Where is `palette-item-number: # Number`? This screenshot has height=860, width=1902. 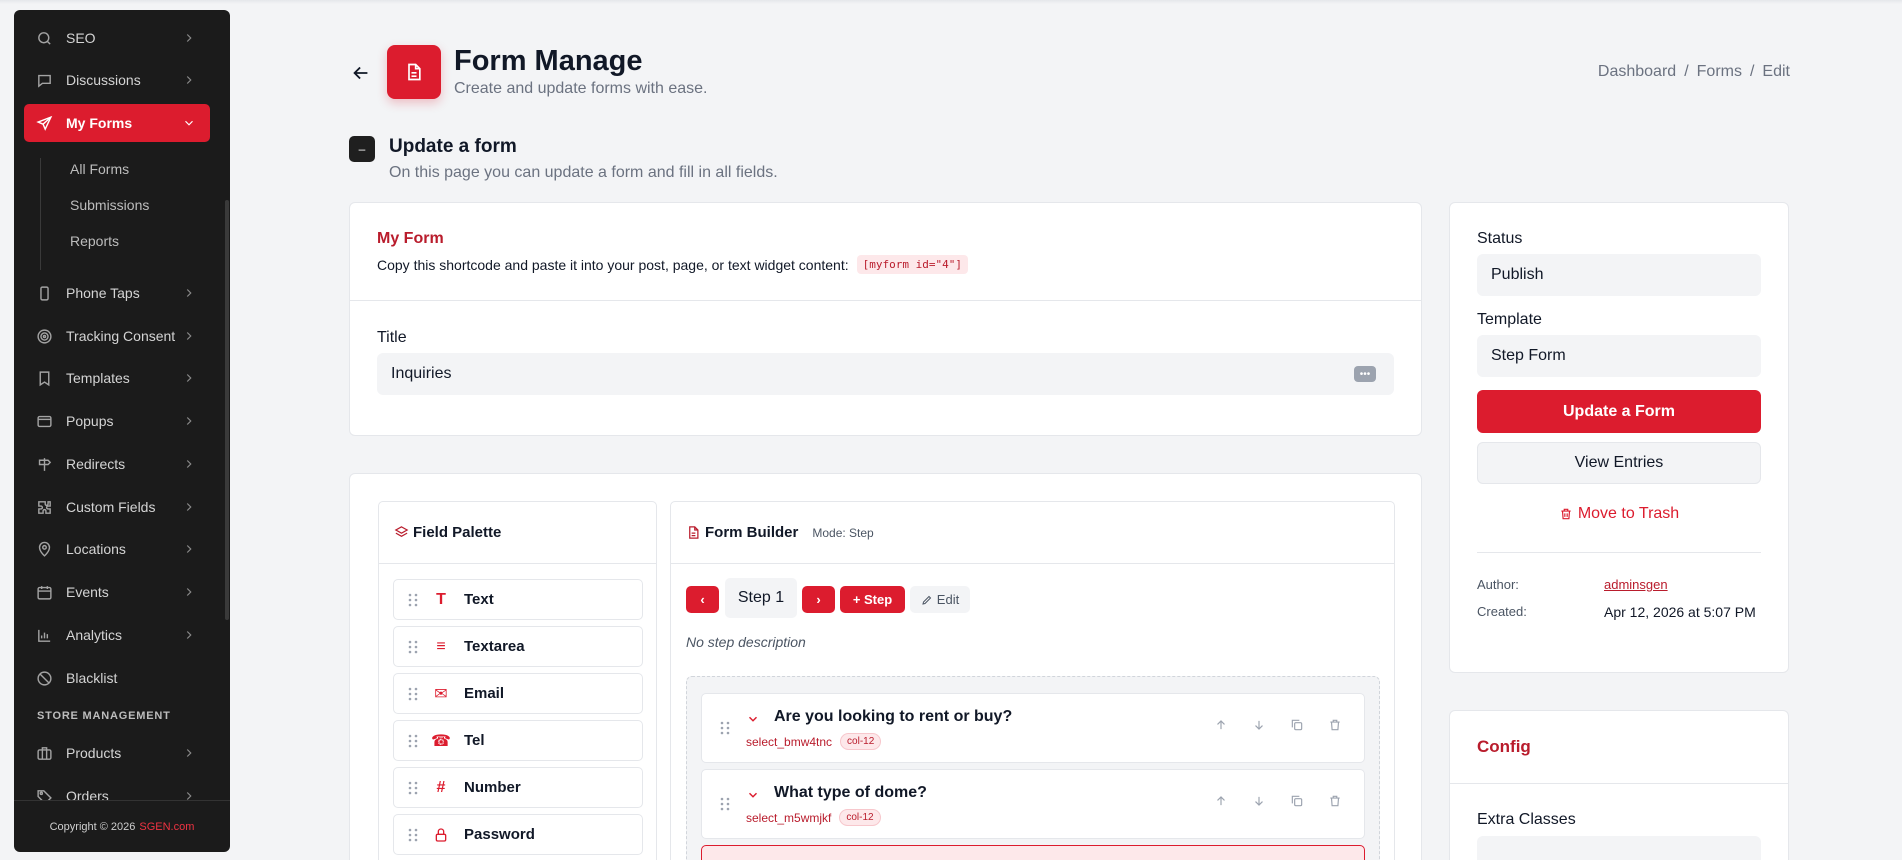 palette-item-number: # Number is located at coordinates (518, 787).